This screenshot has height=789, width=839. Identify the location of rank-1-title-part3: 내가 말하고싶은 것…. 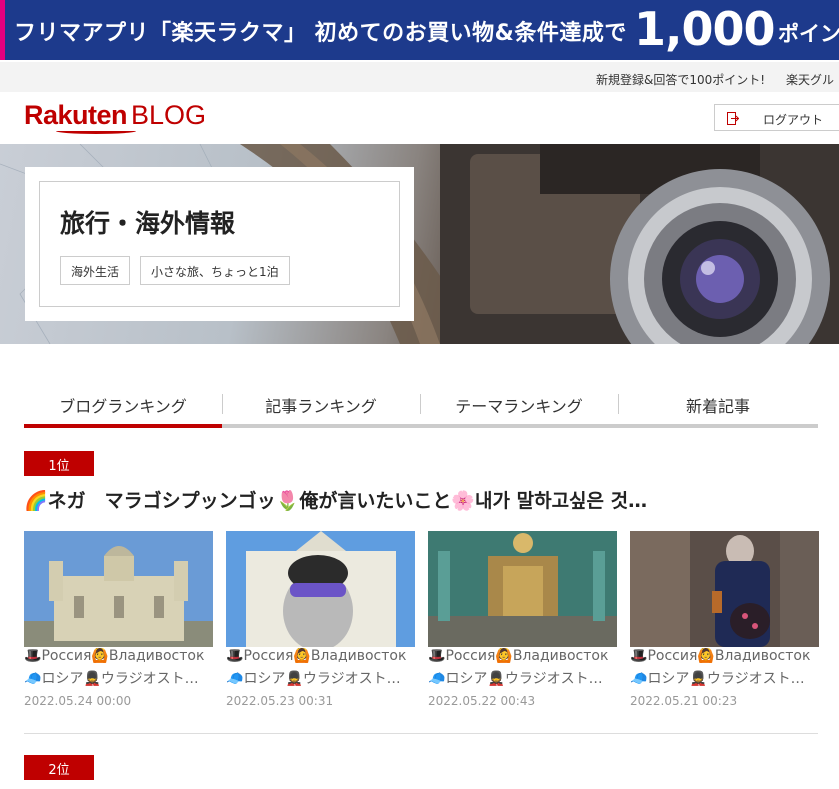
(561, 501).